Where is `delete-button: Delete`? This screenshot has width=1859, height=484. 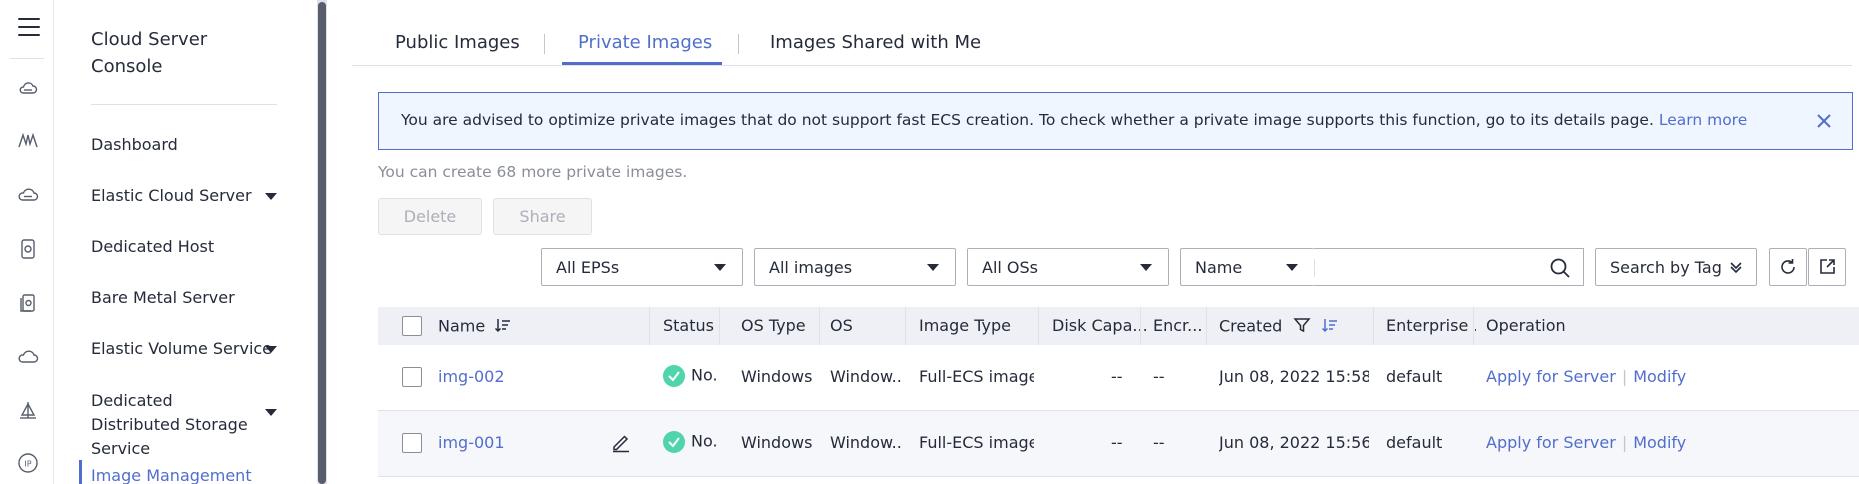
delete-button: Delete is located at coordinates (430, 216).